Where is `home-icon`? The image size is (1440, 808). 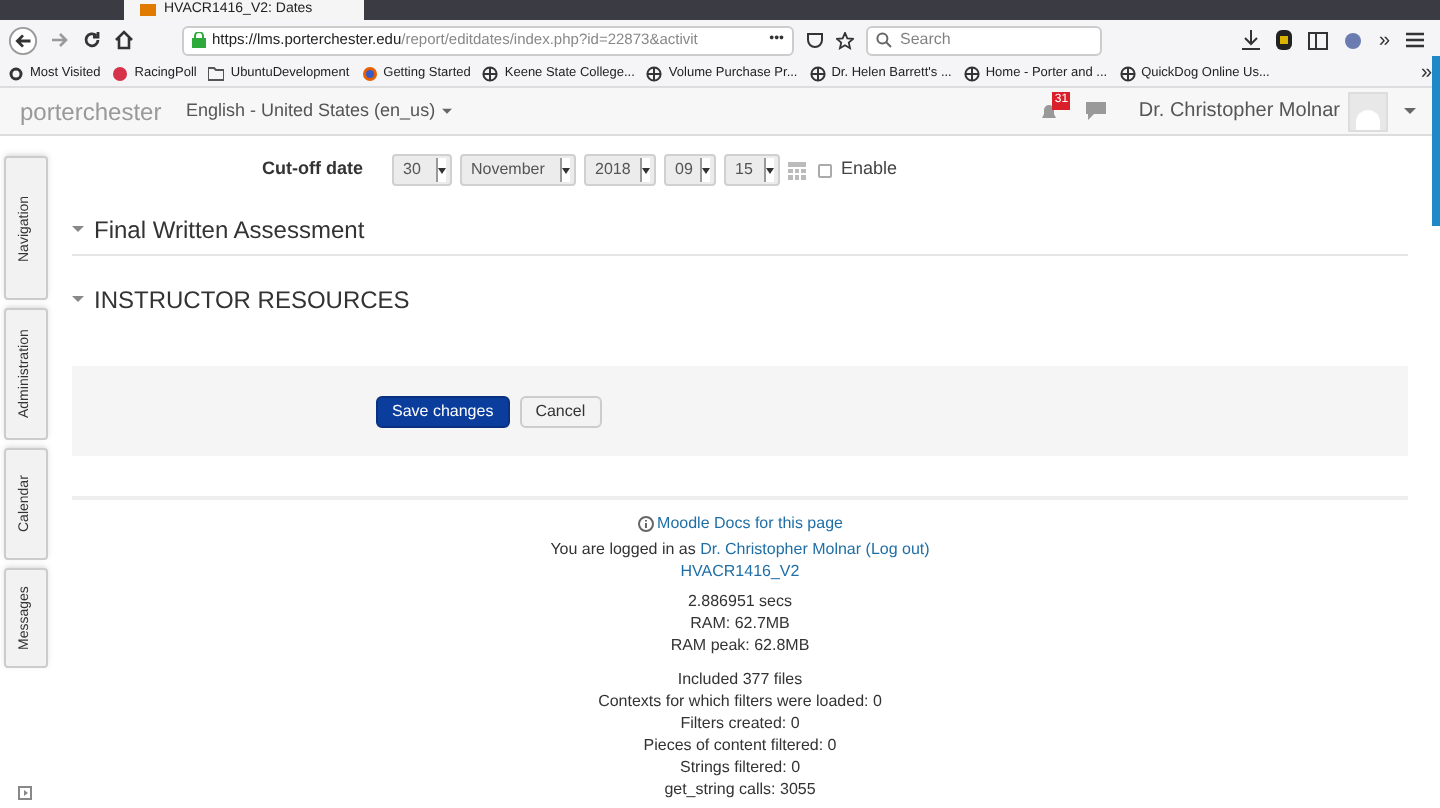
home-icon is located at coordinates (124, 40).